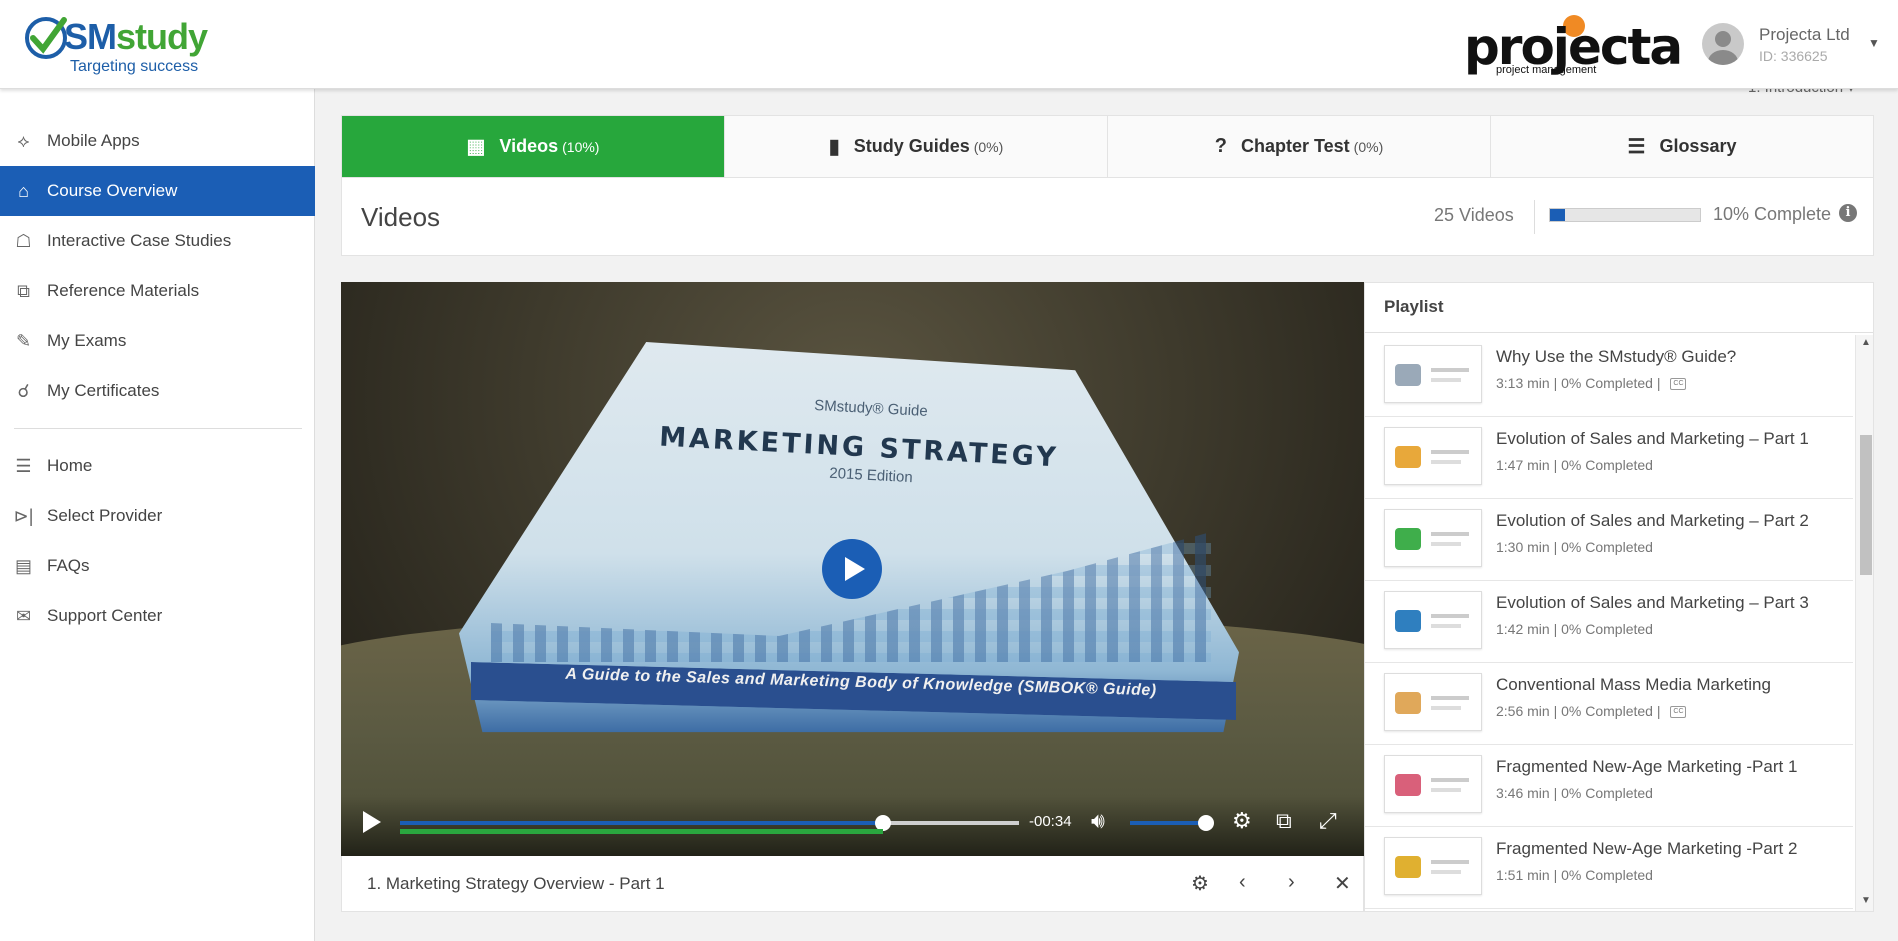 The height and width of the screenshot is (941, 1898). Describe the element at coordinates (1866, 505) in the screenshot. I see `scrollbar-thumb` at that location.